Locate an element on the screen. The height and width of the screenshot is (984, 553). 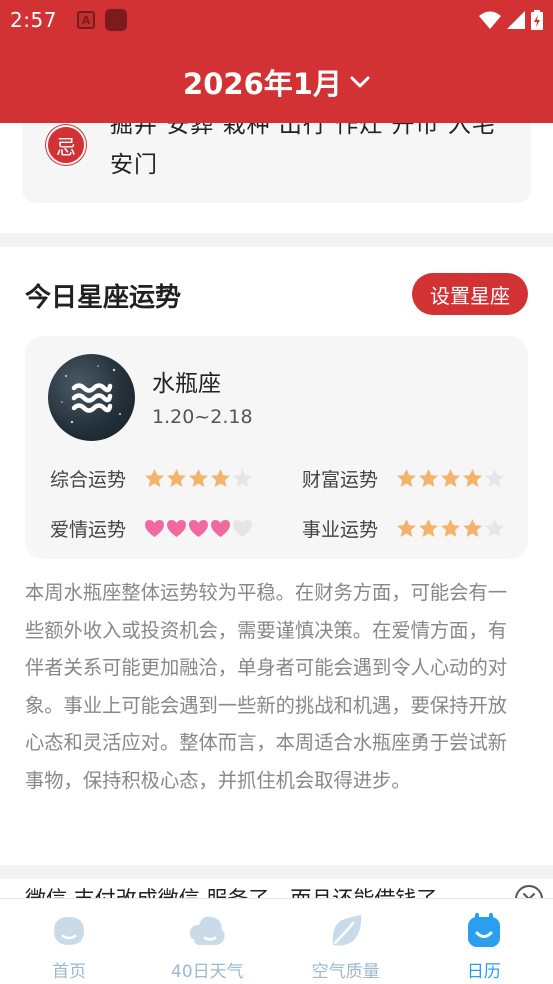
leaf-icon is located at coordinates (346, 930).